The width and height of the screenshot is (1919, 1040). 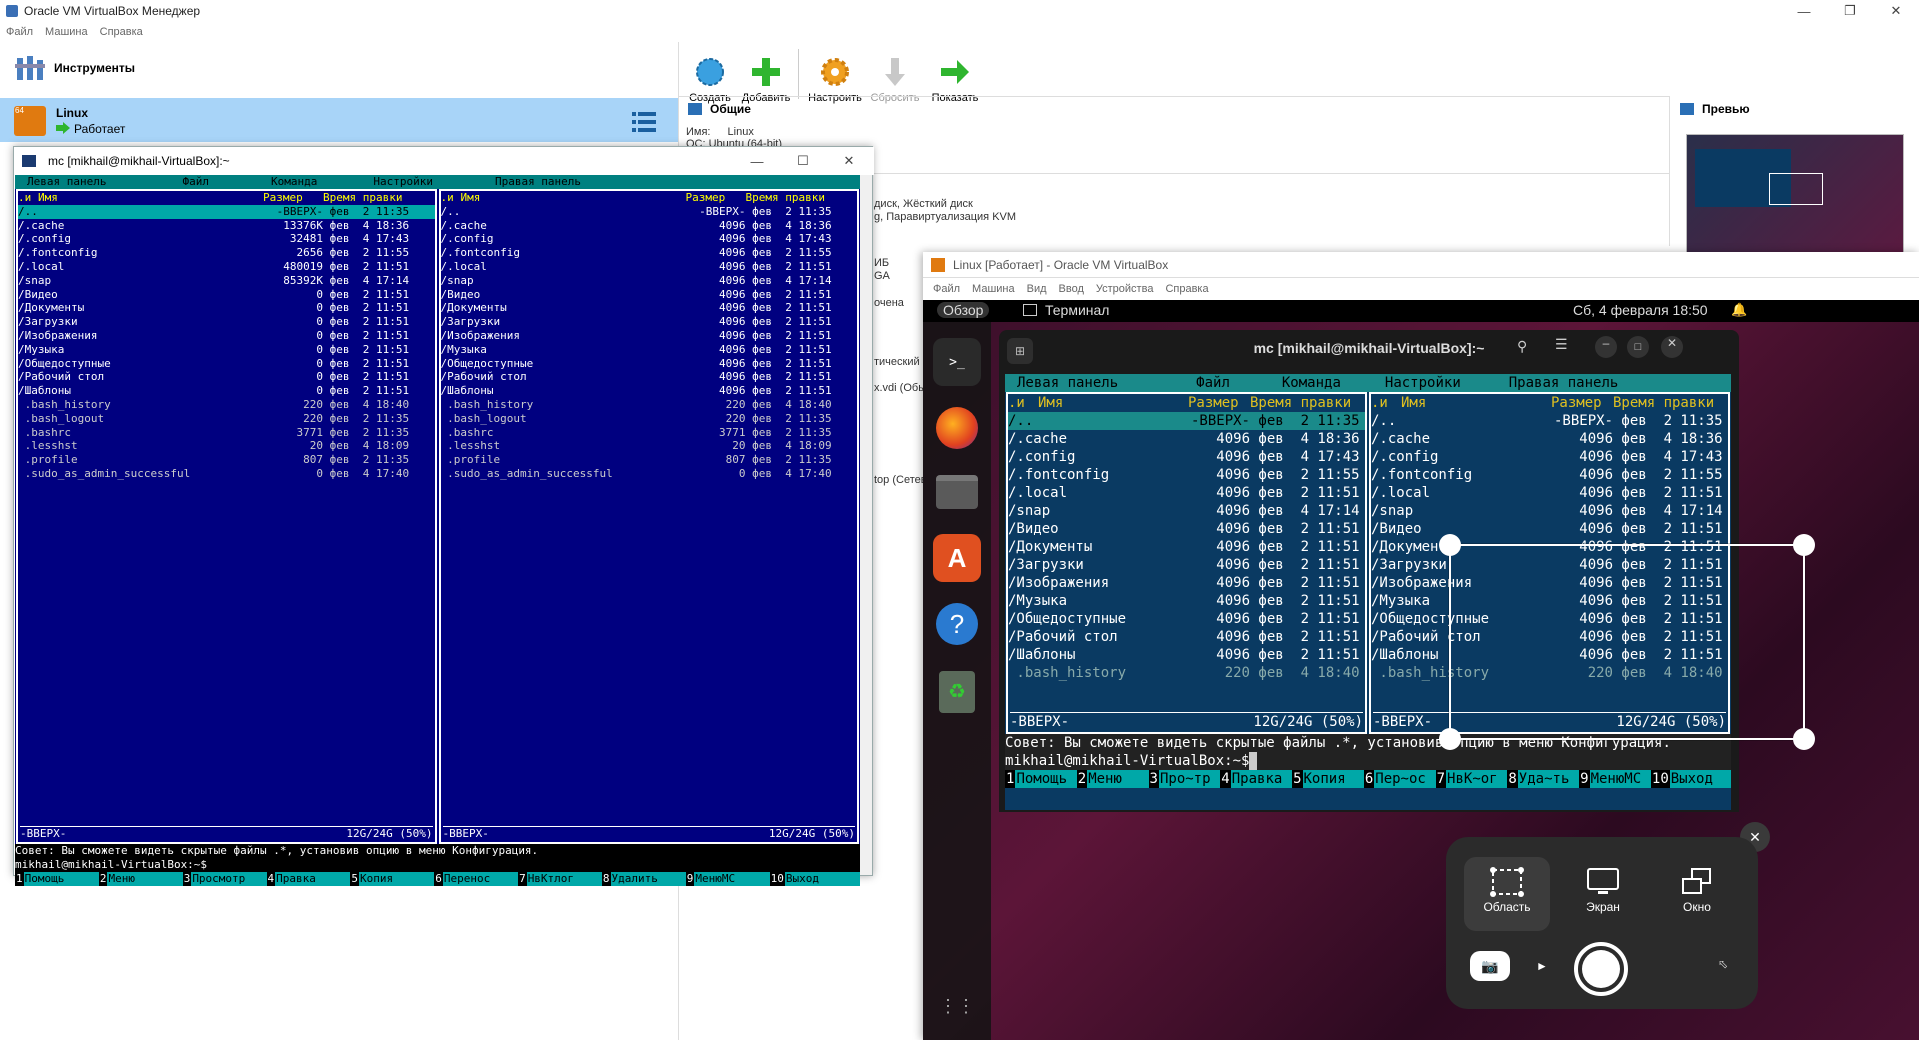 What do you see at coordinates (1542, 966) in the screenshot?
I see `video-toggle: ►` at bounding box center [1542, 966].